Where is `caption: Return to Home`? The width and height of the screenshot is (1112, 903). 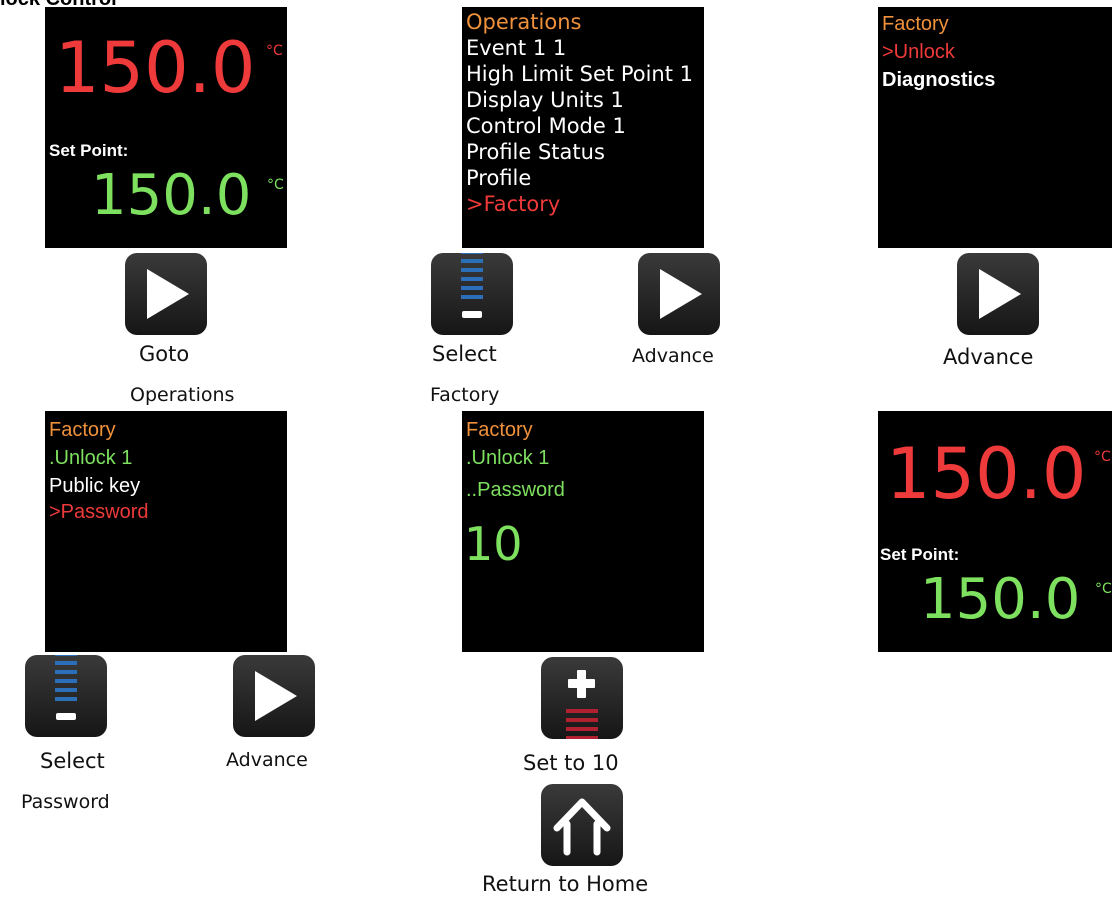 caption: Return to Home is located at coordinates (565, 884).